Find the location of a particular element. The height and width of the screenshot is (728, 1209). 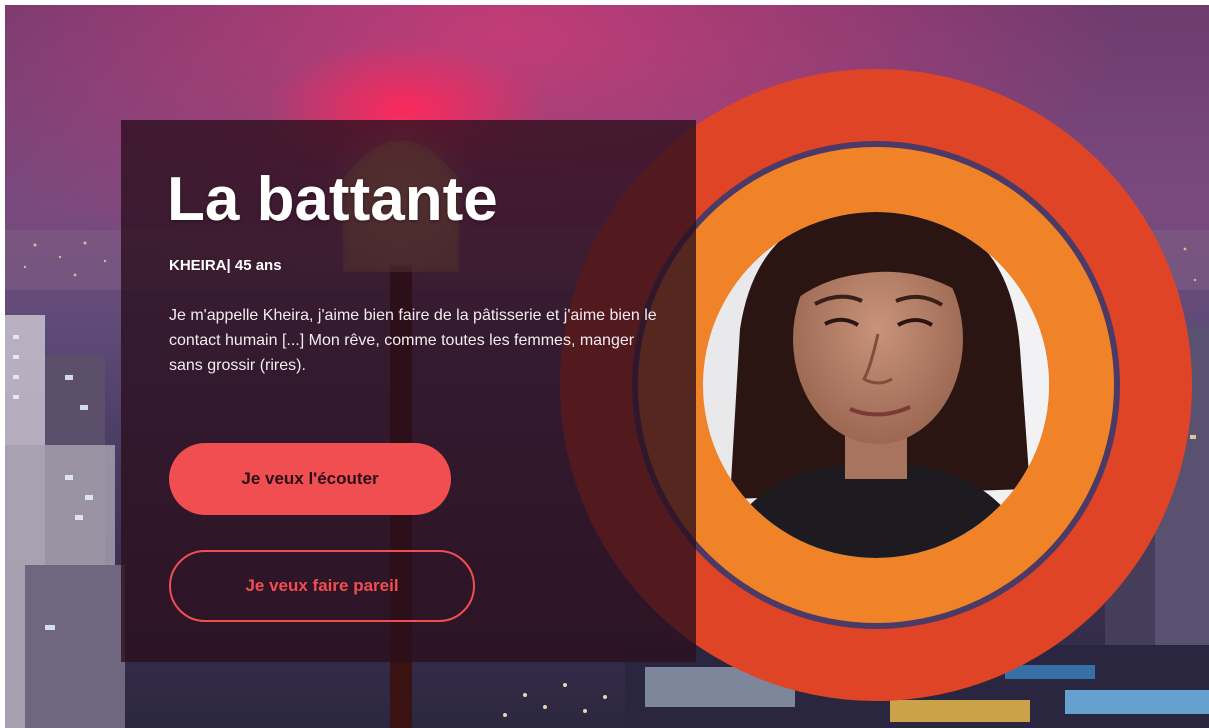

do-the-same-button: Je veux faire pareil is located at coordinates (322, 586).